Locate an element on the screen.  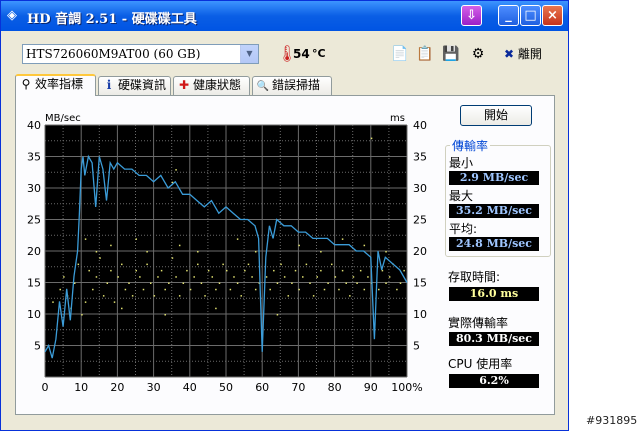
x-tick: 80 is located at coordinates (335, 387).